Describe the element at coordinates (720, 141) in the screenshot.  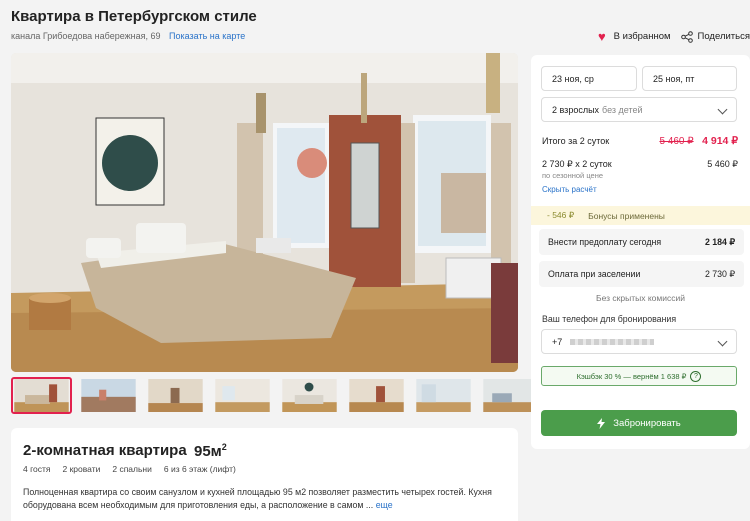
I see `new-price: 4 914 ₽` at that location.